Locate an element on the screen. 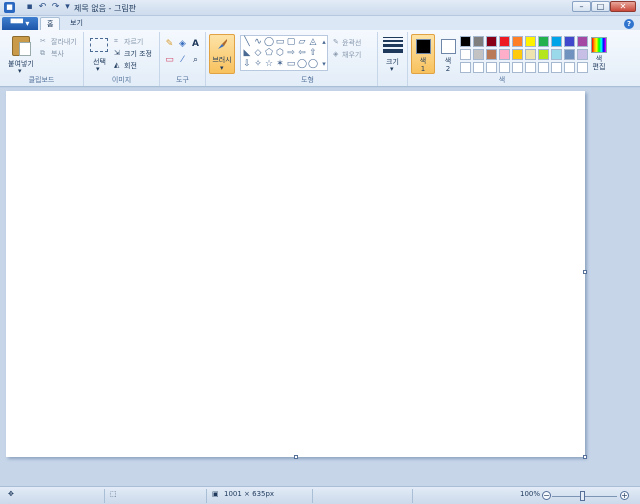 The width and height of the screenshot is (640, 504). resize-handle-corner is located at coordinates (585, 457).